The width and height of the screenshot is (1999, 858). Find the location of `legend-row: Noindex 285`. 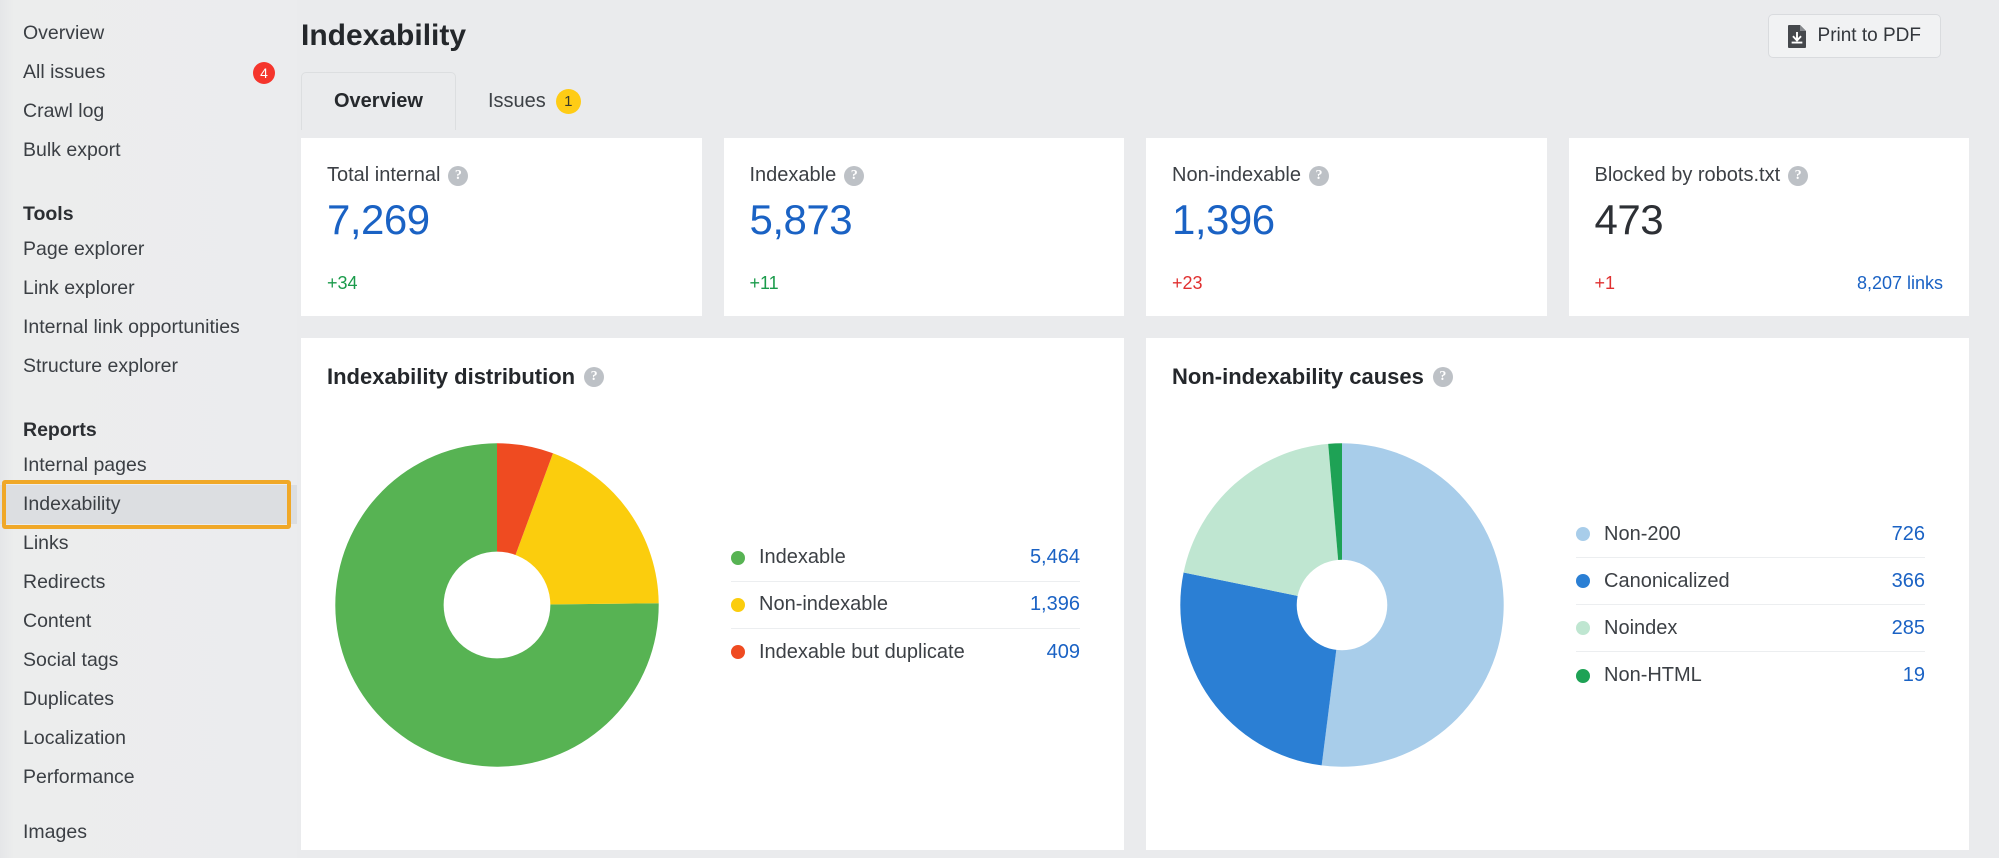

legend-row: Noindex 285 is located at coordinates (1750, 628).